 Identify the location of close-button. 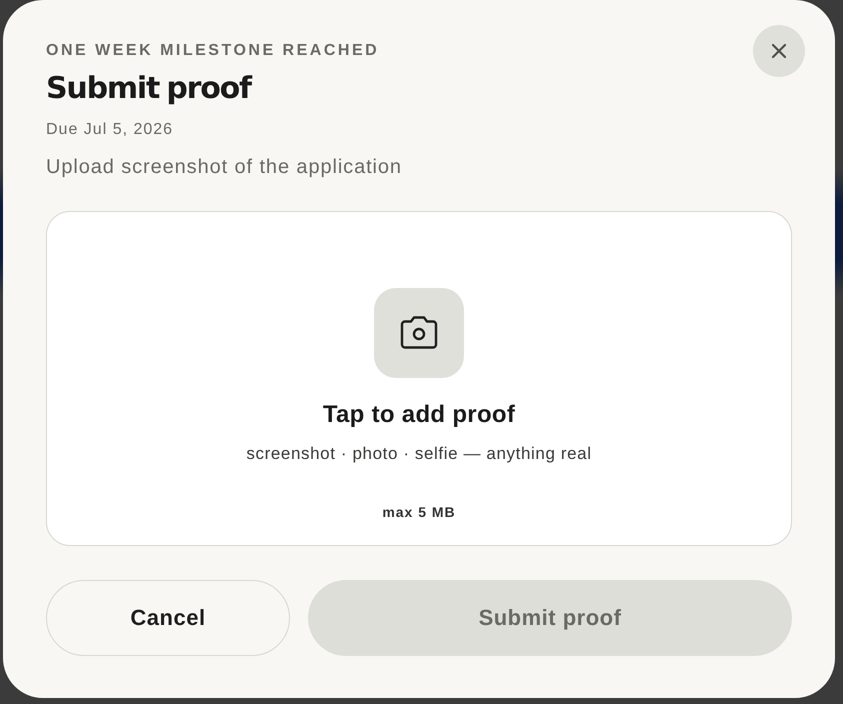
(779, 51).